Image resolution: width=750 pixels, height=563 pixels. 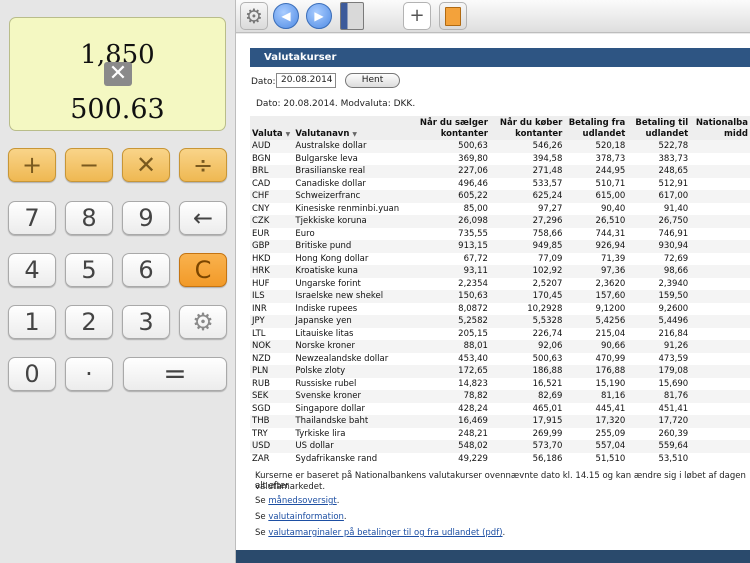 I want to click on payment-to-abroad-cell: 216,84, so click(x=659, y=333).